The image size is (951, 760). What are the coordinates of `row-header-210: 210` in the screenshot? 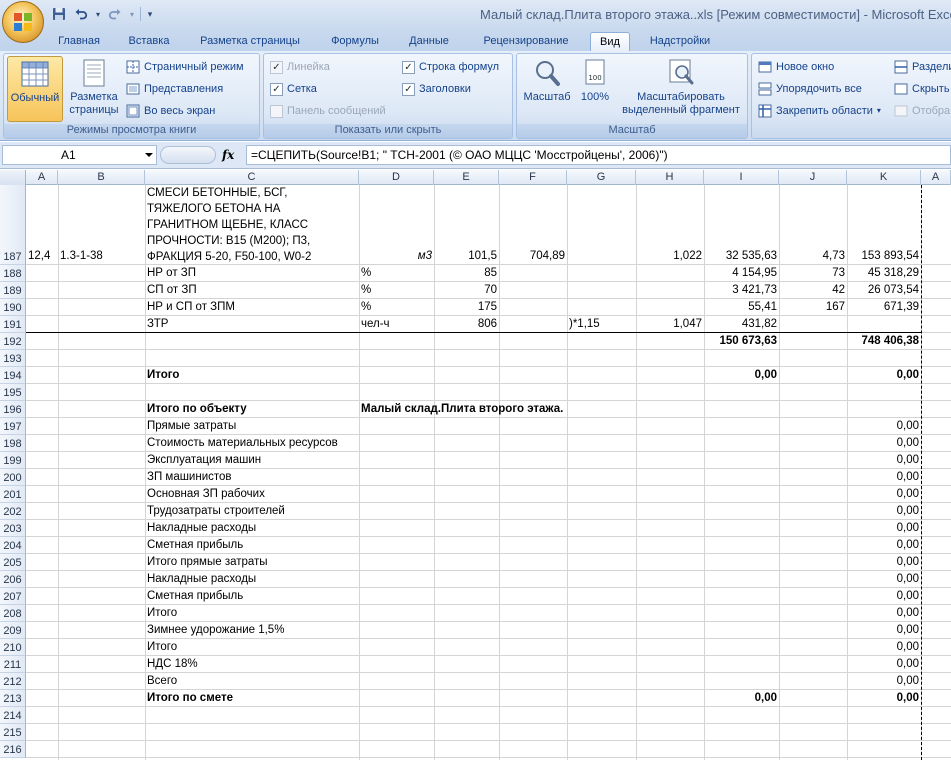 It's located at (13, 647).